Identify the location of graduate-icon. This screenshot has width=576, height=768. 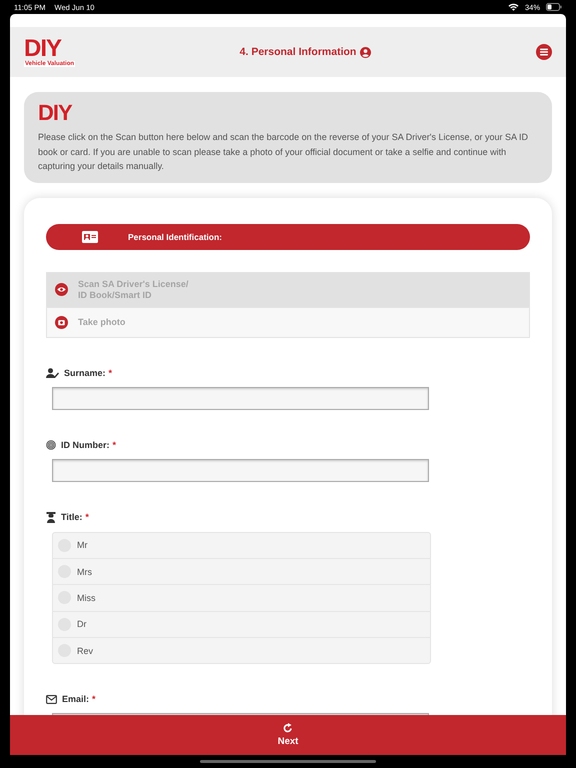
(51, 517).